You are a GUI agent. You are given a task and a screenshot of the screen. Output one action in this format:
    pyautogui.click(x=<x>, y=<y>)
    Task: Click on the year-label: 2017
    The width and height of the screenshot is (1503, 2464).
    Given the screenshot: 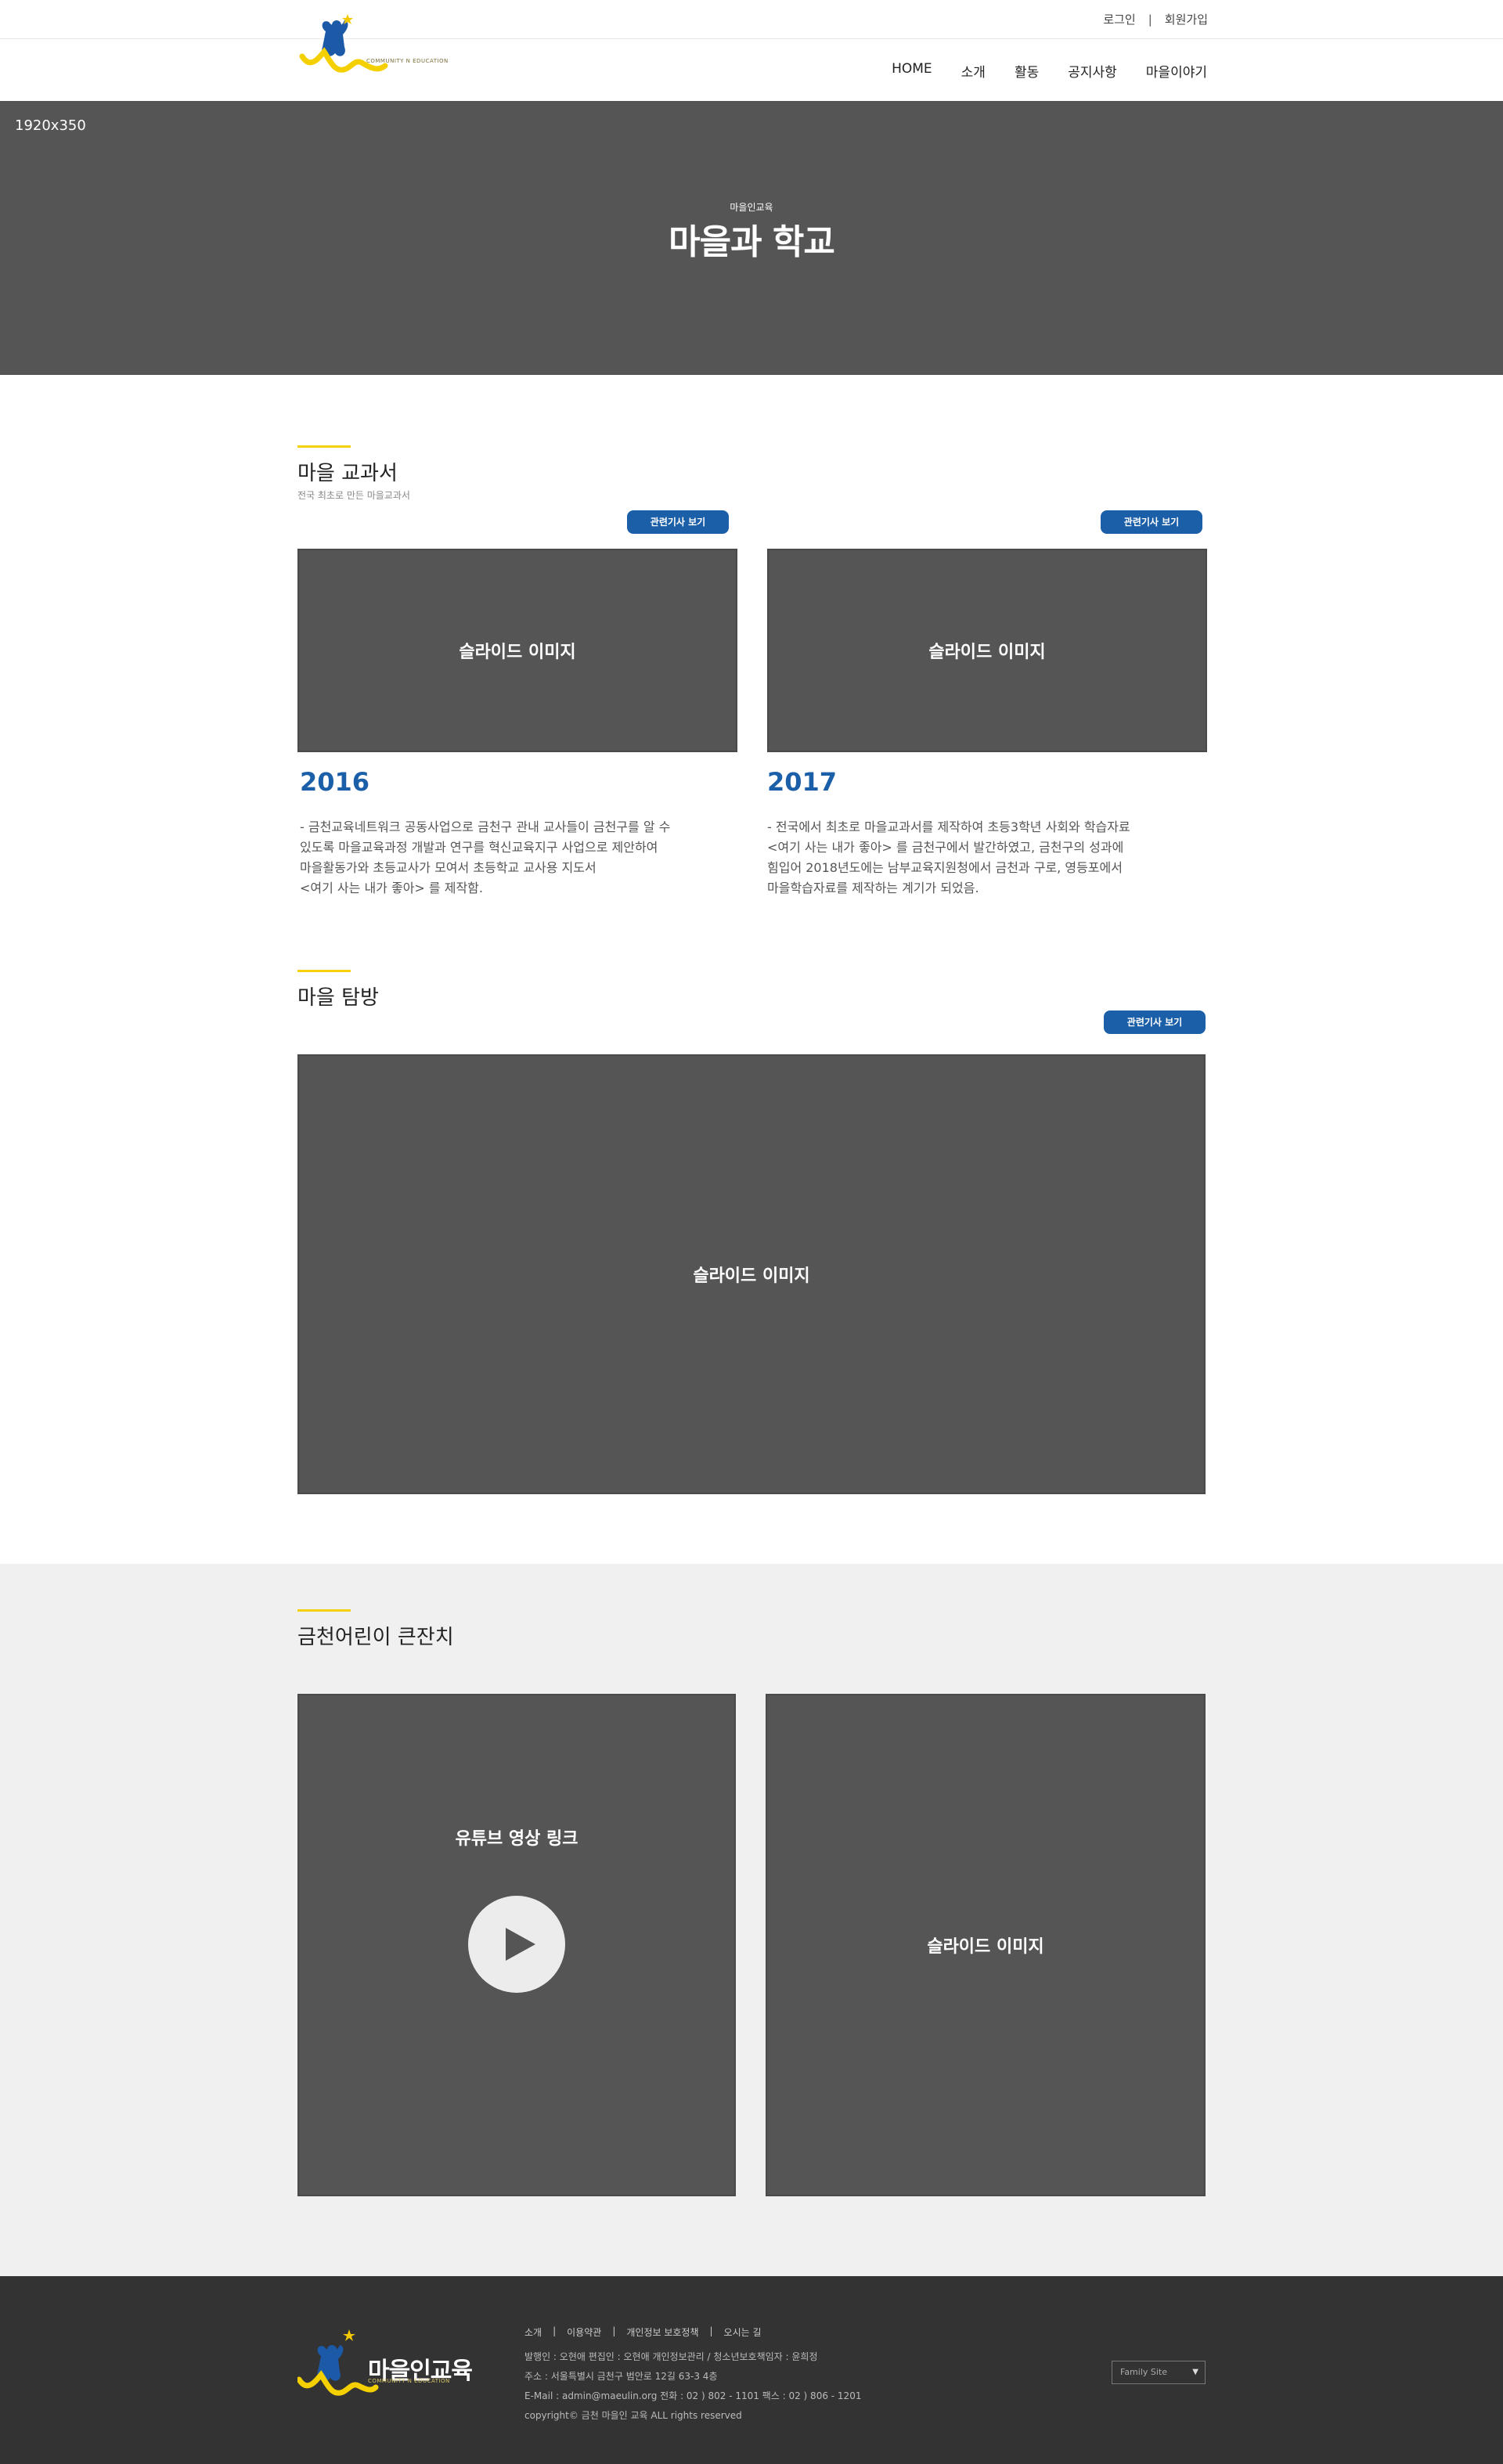 What is the action you would take?
    pyautogui.click(x=802, y=782)
    